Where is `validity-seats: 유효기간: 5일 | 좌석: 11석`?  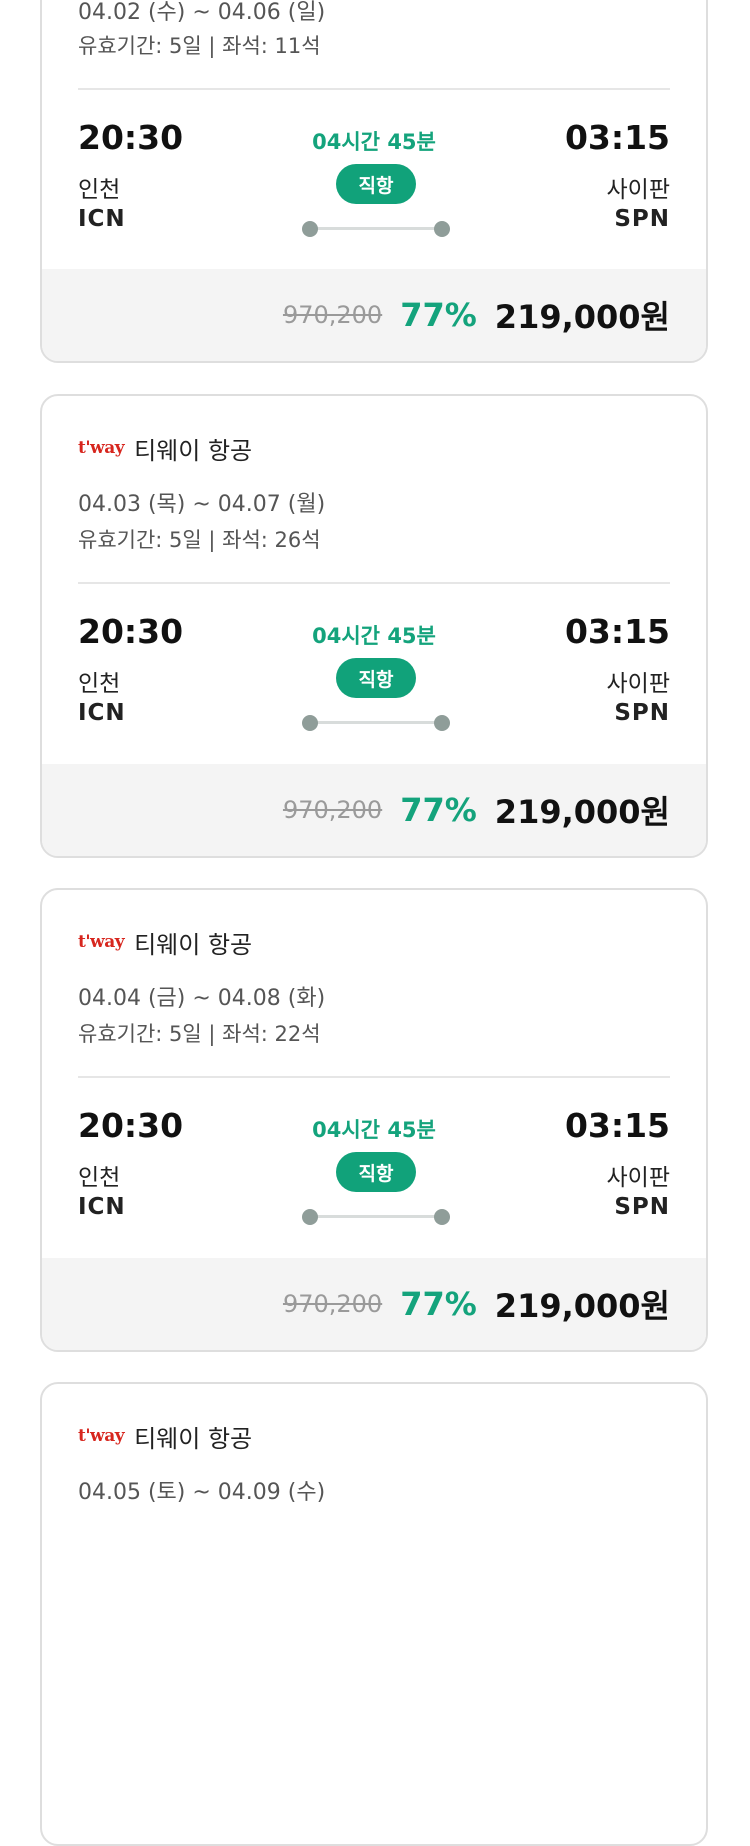 validity-seats: 유효기간: 5일 | 좌석: 11석 is located at coordinates (199, 46).